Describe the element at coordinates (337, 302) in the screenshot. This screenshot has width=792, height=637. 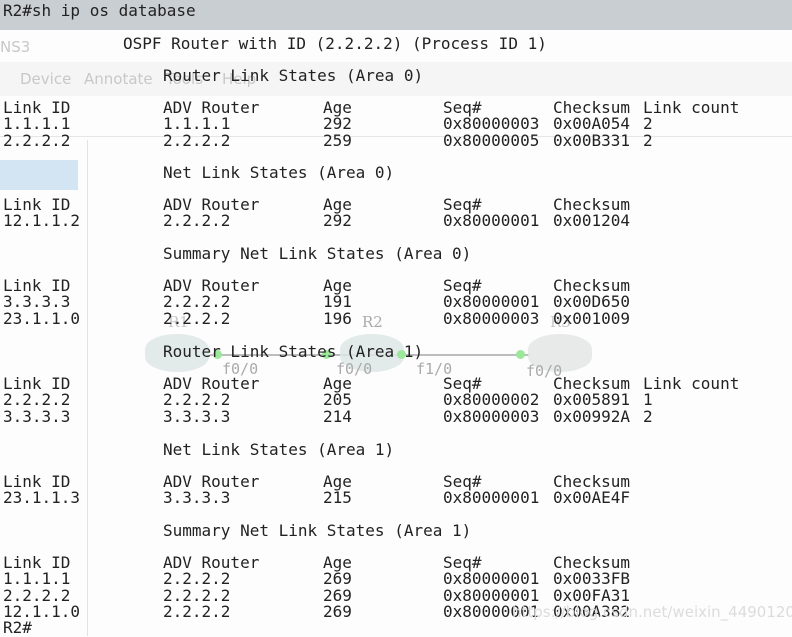
I see `table-cell: 191` at that location.